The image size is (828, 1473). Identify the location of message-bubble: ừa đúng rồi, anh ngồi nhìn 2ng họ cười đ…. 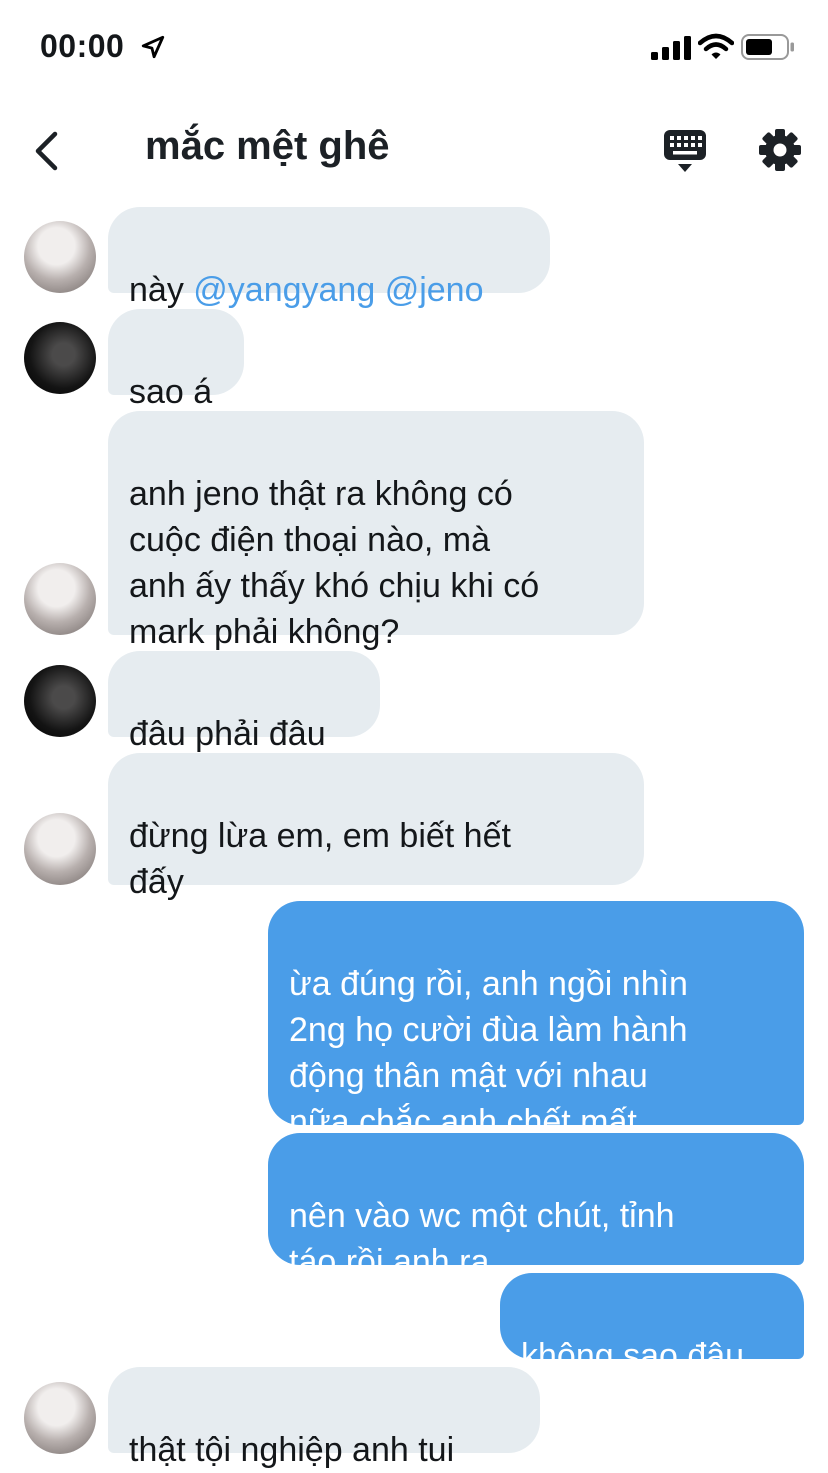
(536, 1021).